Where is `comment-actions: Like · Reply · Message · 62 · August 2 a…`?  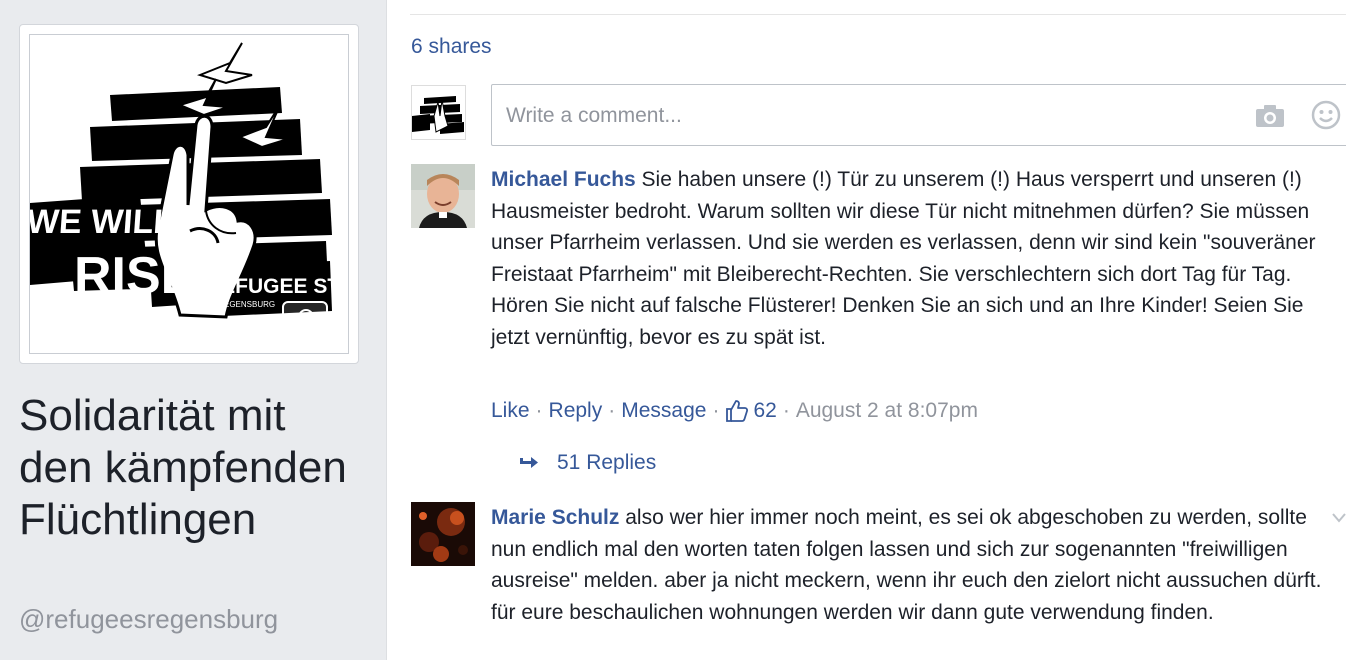
comment-actions: Like · Reply · Message · 62 · August 2 a… is located at coordinates (734, 411).